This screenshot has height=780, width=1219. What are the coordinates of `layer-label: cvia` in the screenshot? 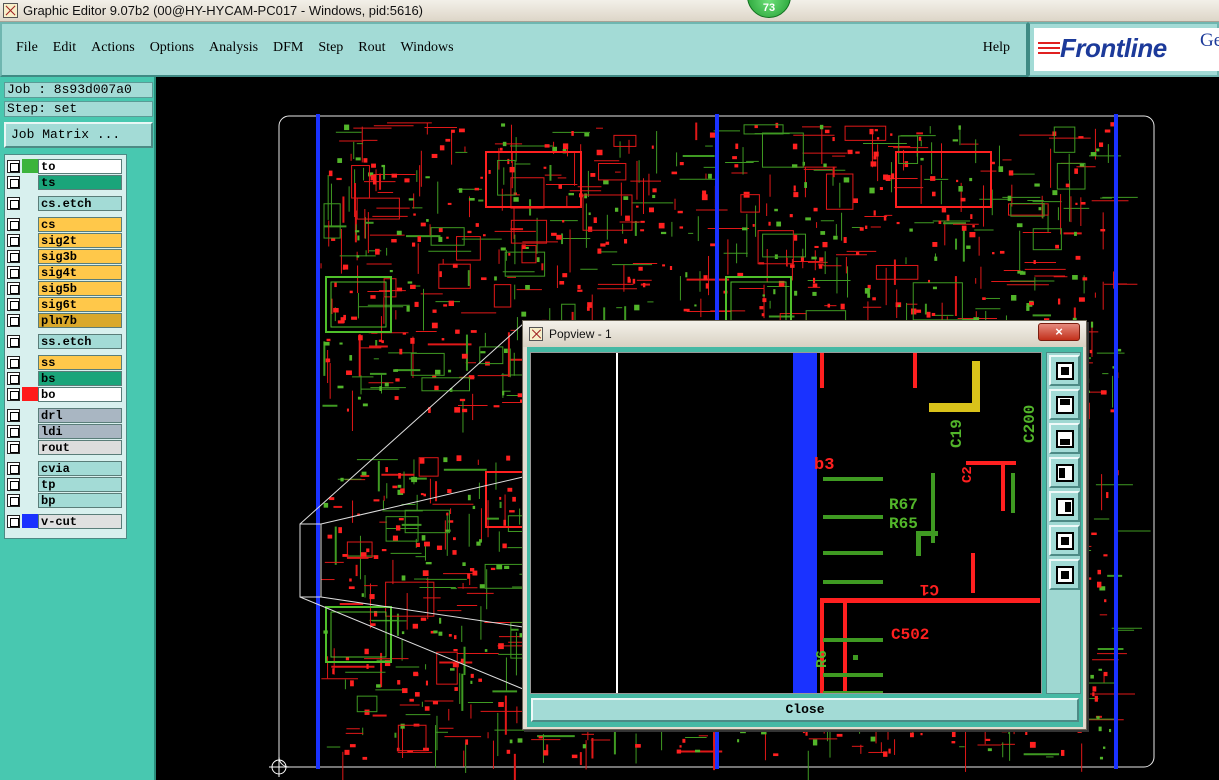 It's located at (80, 468).